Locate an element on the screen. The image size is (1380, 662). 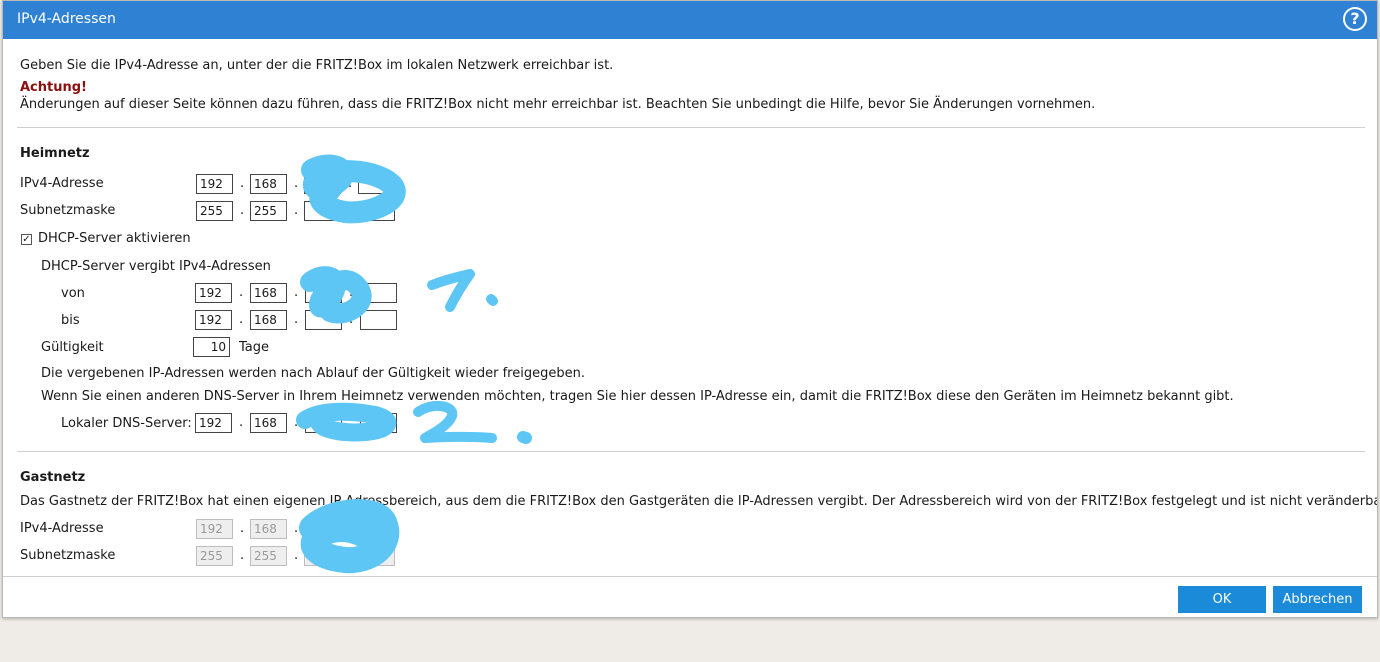
dialog-title: IPv4-Adressen is located at coordinates (66, 19).